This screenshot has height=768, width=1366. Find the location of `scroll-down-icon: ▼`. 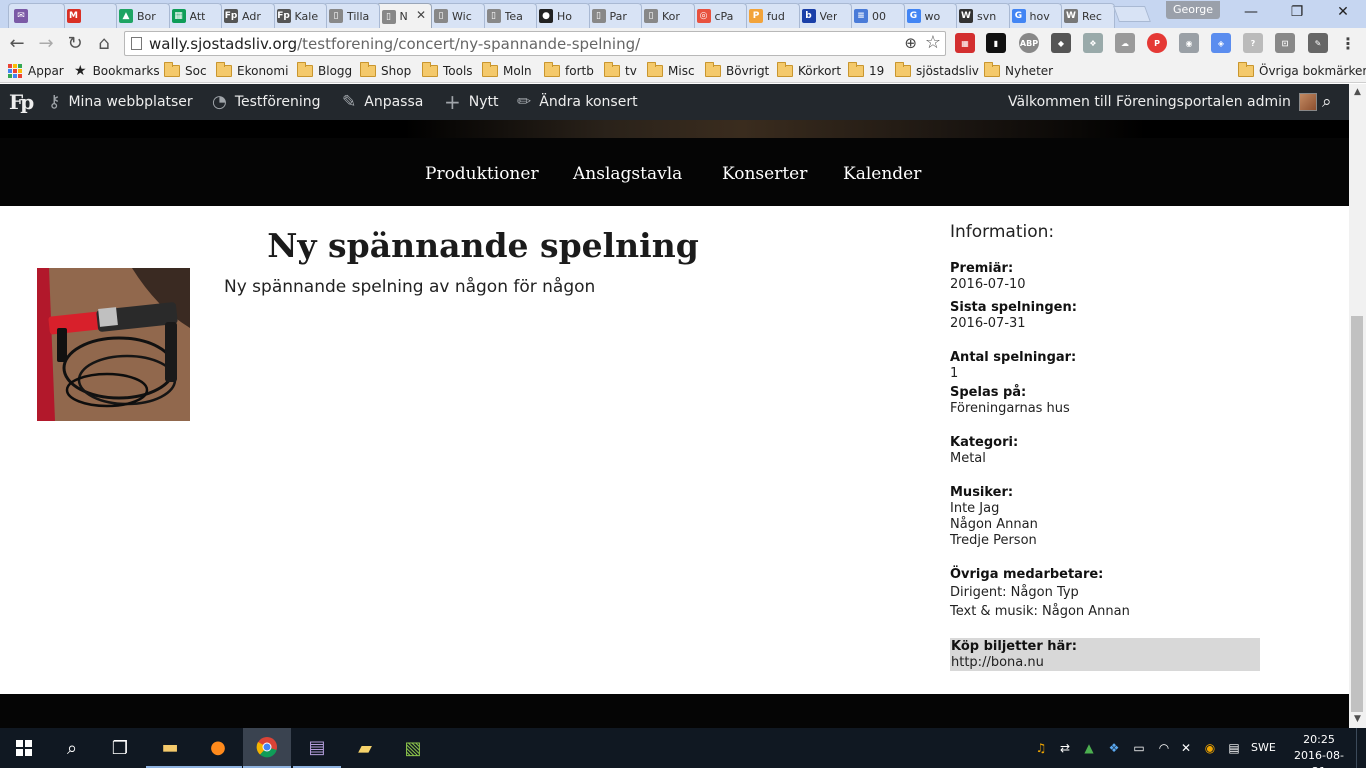

scroll-down-icon: ▼ is located at coordinates (1357, 719).